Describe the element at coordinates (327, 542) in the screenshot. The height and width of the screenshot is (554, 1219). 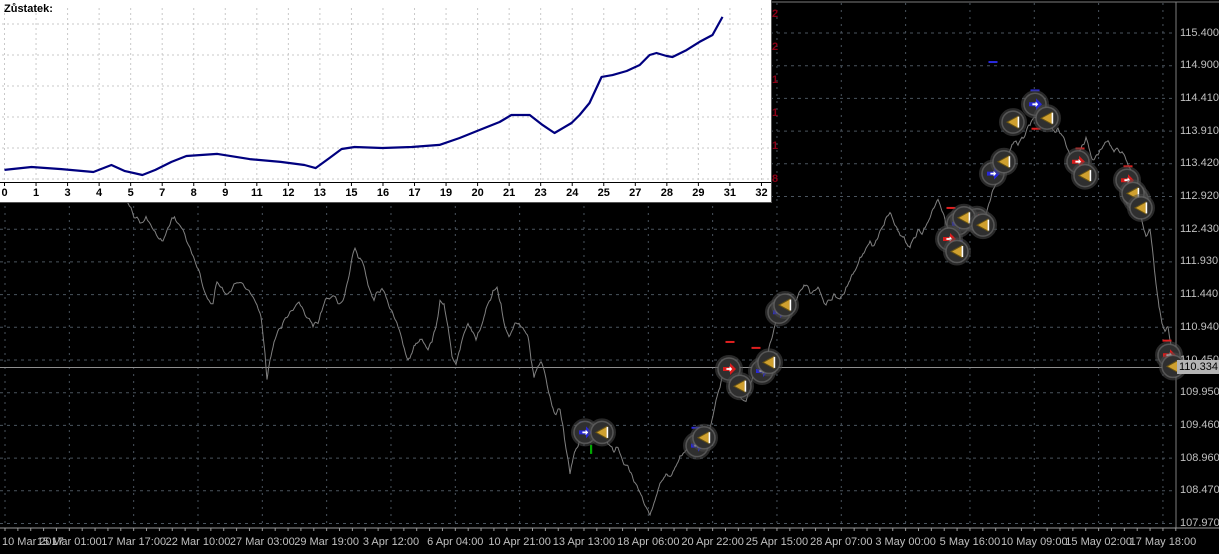
I see `time-axis-label: 29 Mar 19:00` at that location.